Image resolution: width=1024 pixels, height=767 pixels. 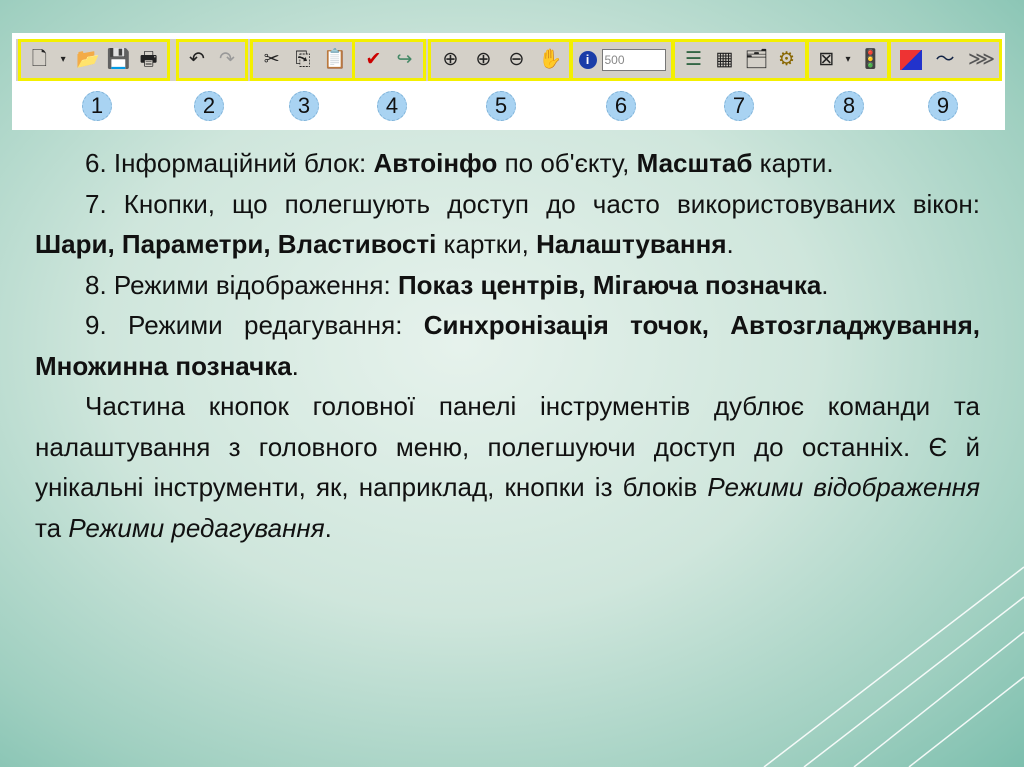 I want to click on toolbar-group-6: i 500, so click(x=622, y=60).